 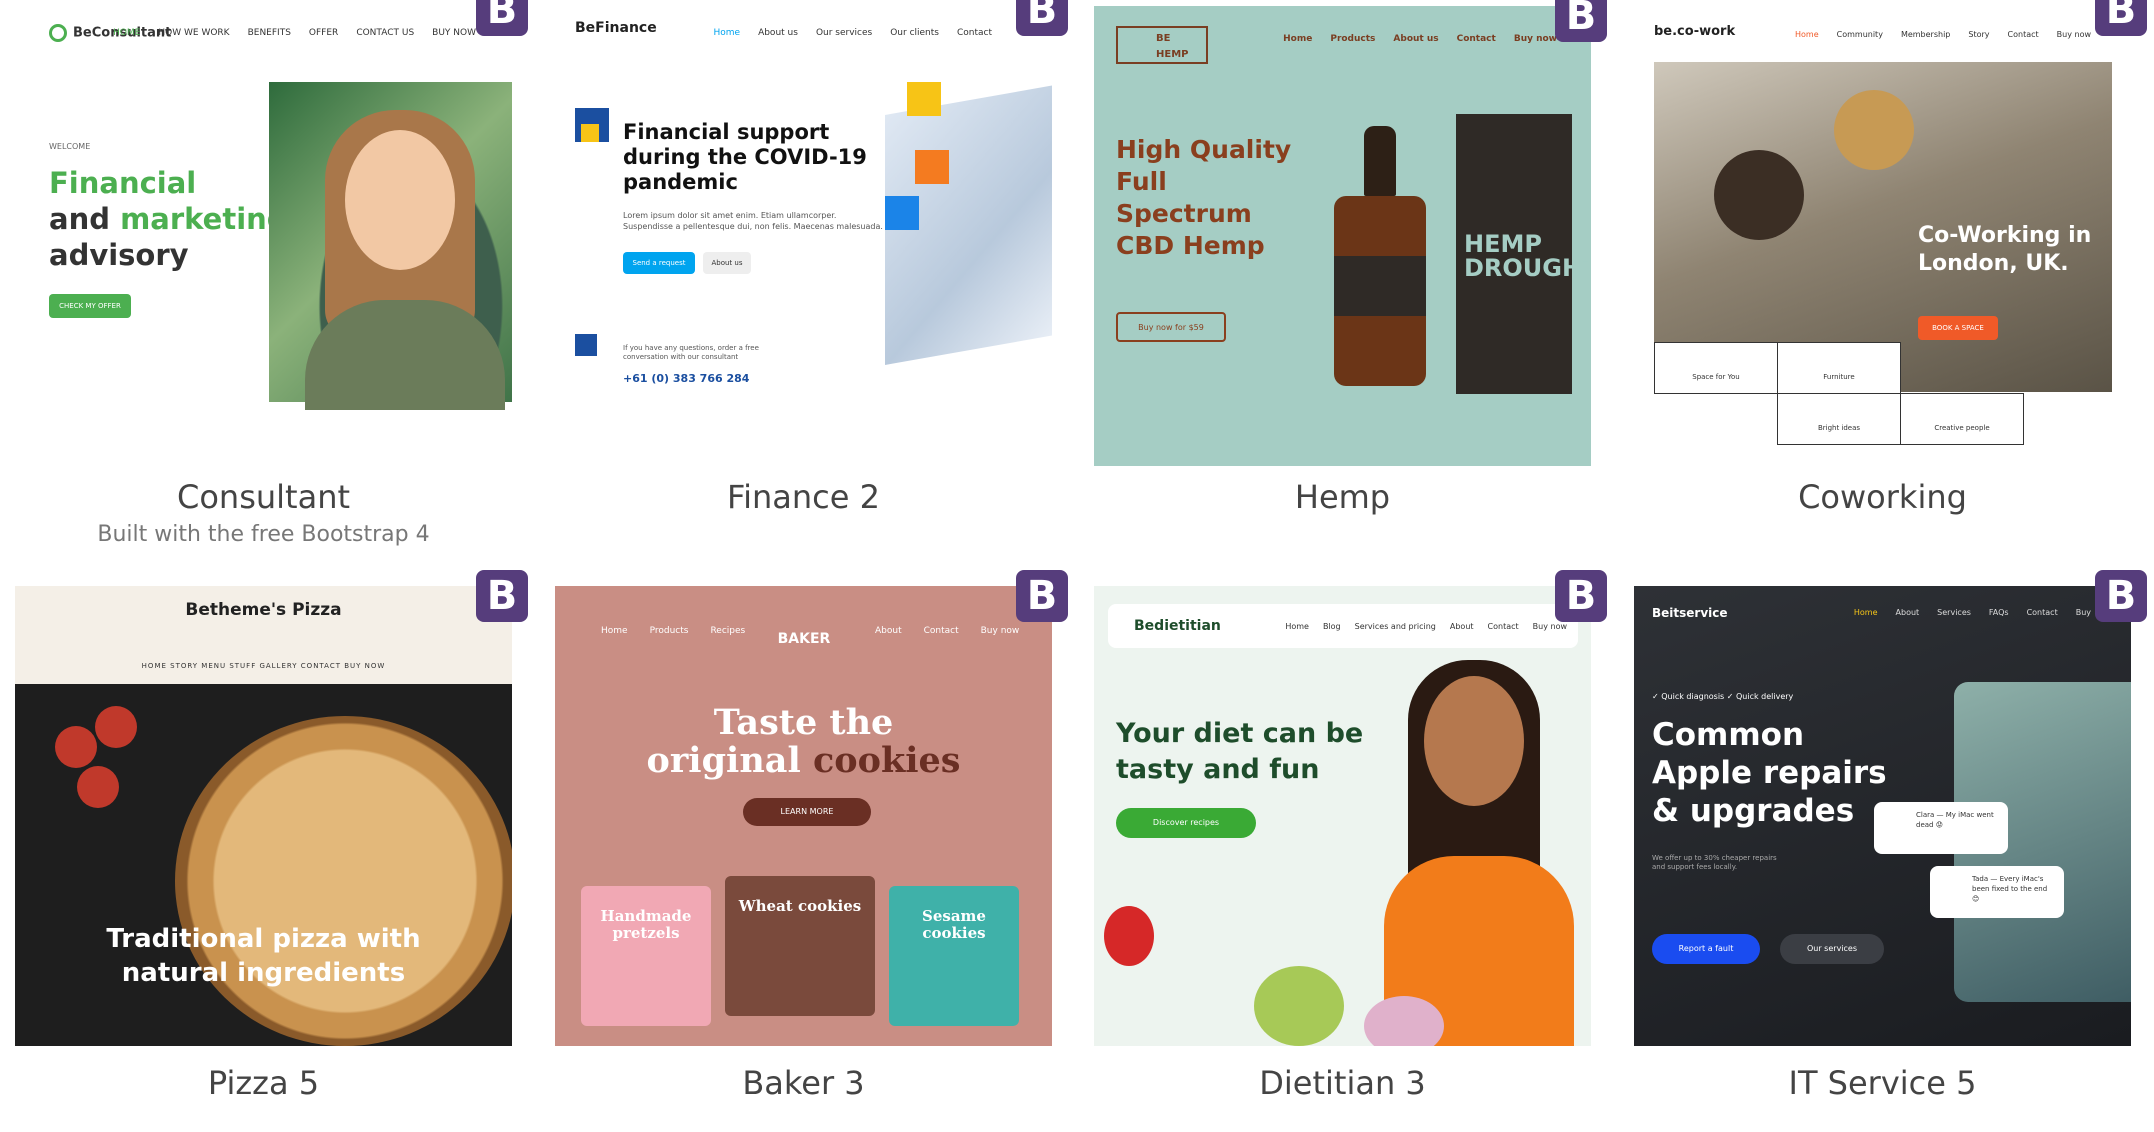 I want to click on thumb-welcome: WELCOME, so click(x=70, y=146).